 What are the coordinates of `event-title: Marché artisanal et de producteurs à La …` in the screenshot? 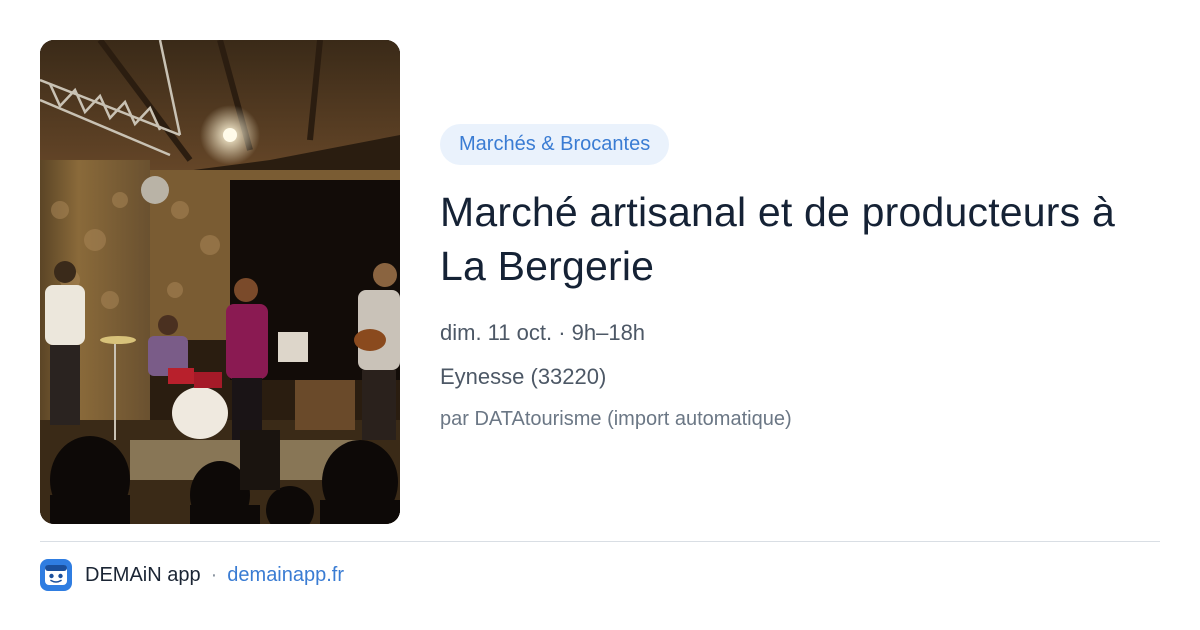 It's located at (800, 239).